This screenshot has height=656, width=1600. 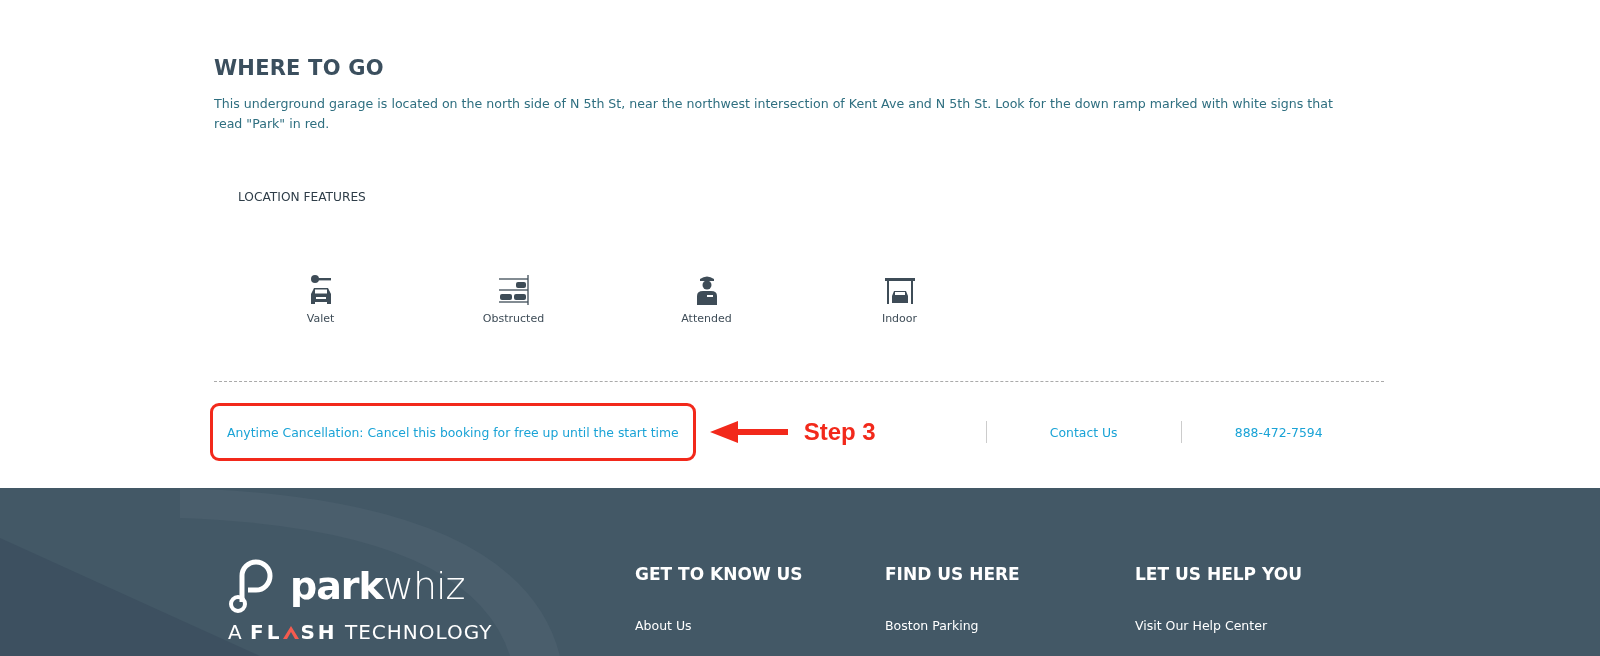 What do you see at coordinates (706, 318) in the screenshot?
I see `feature-label: Attended` at bounding box center [706, 318].